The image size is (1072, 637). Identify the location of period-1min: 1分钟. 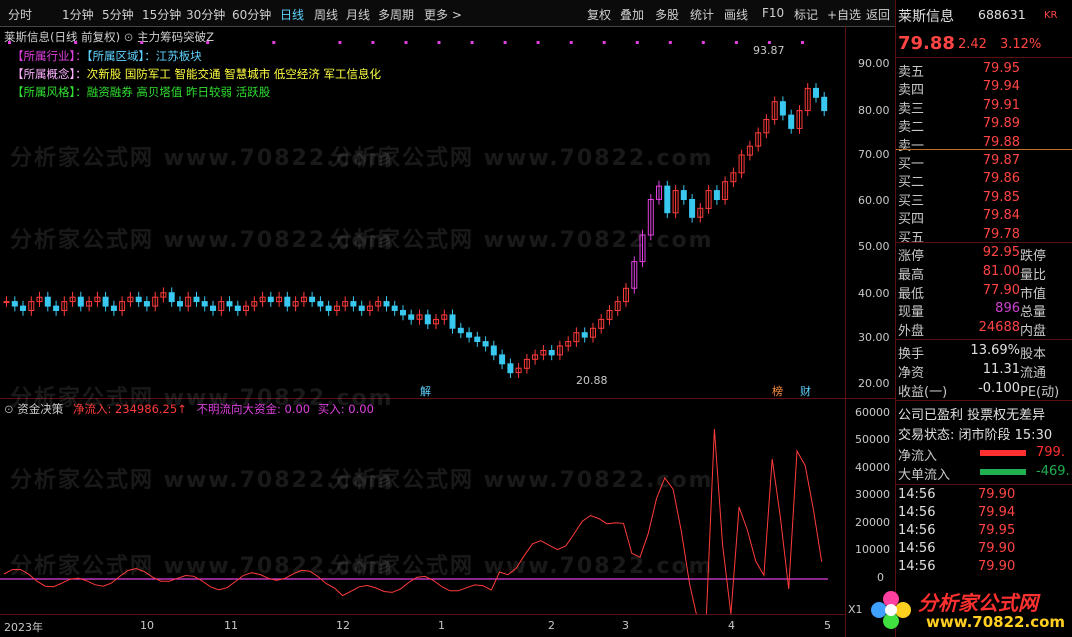
(78, 14).